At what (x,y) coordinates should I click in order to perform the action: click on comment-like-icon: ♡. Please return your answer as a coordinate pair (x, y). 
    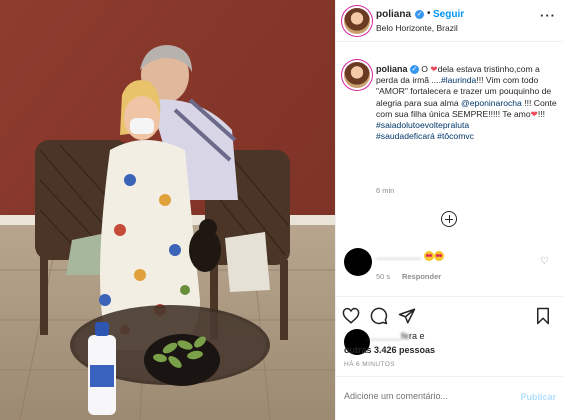
    Looking at the image, I should click on (544, 261).